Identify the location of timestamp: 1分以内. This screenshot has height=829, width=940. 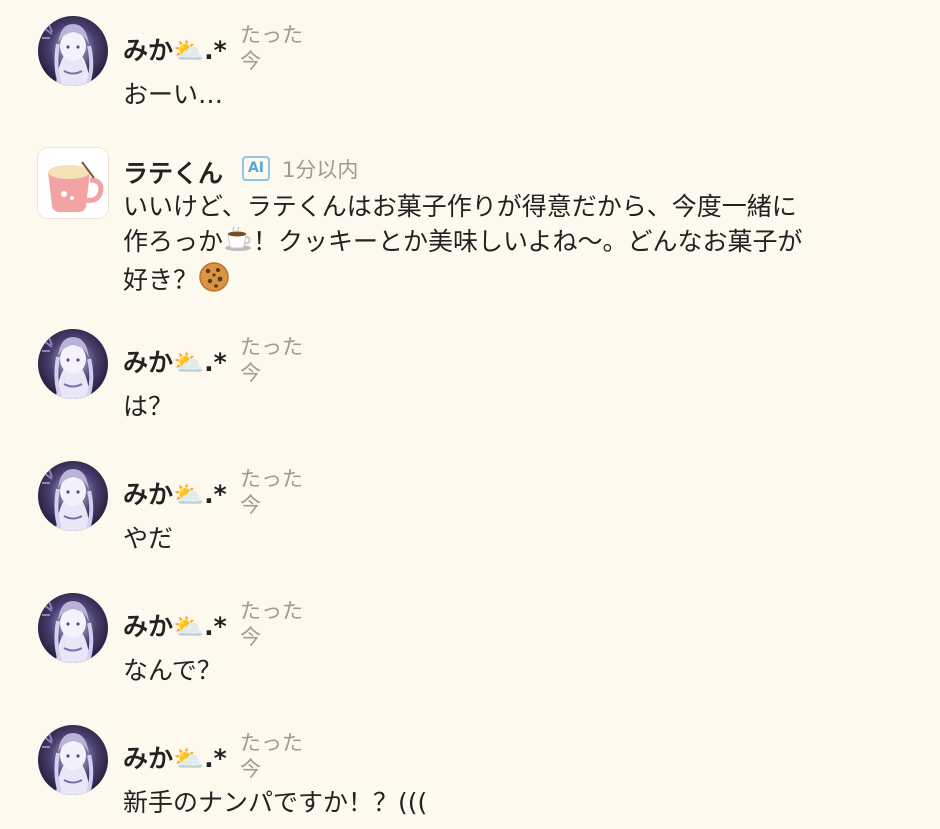
(320, 170).